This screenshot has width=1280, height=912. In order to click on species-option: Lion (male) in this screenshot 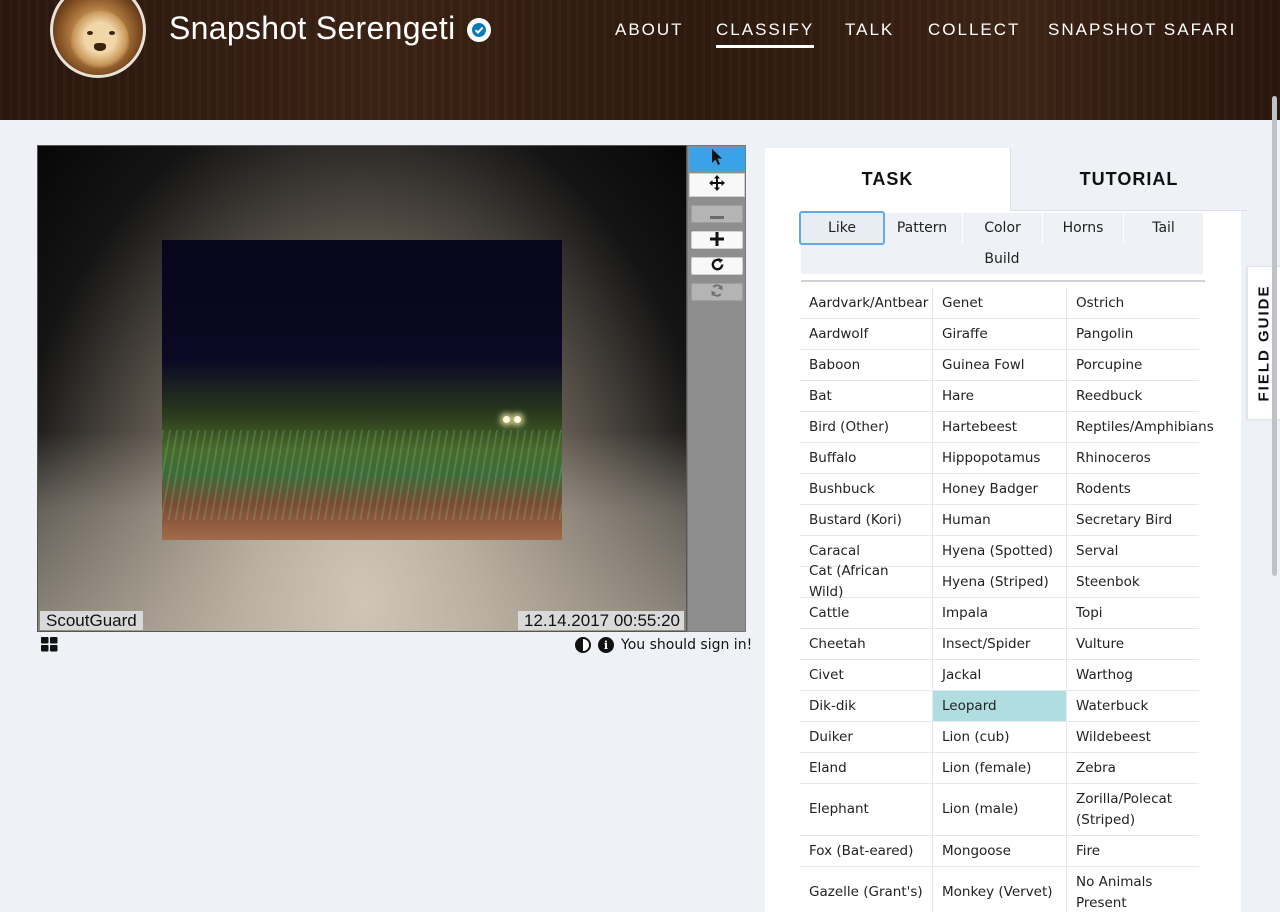, I will do `click(1000, 810)`.